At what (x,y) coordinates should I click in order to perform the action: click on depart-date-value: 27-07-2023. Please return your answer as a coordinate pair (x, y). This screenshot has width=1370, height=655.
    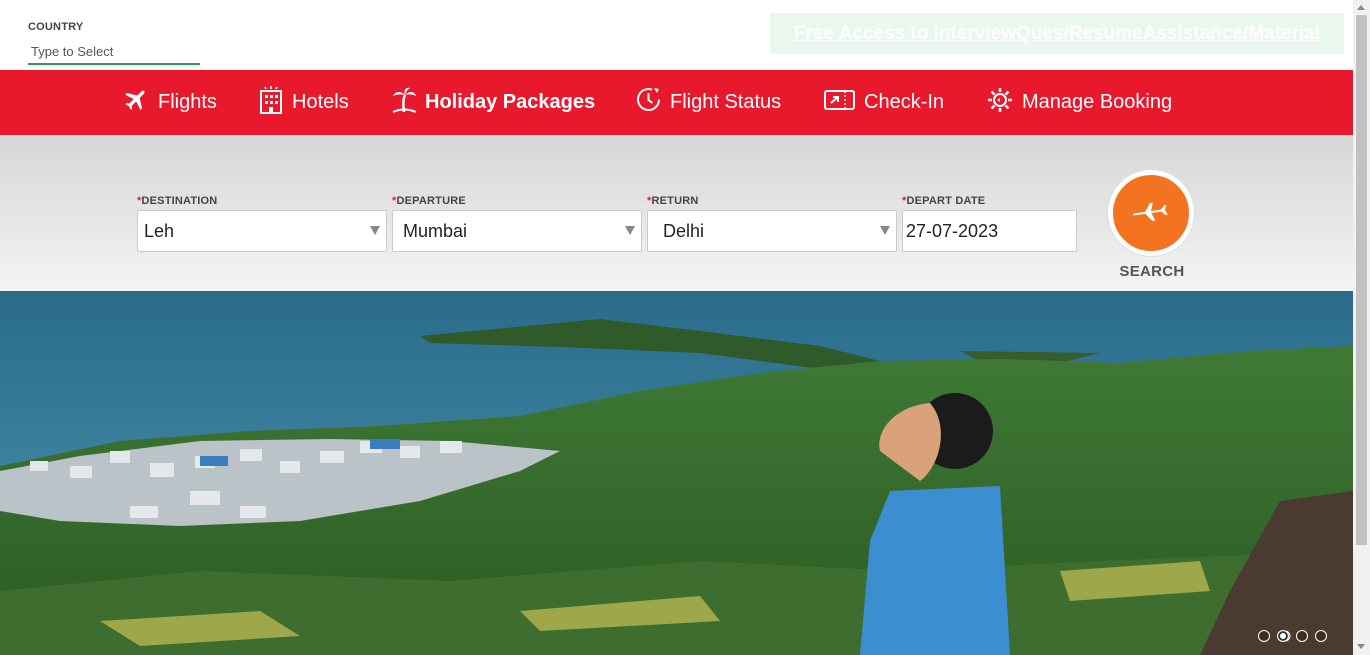
    Looking at the image, I should click on (952, 230).